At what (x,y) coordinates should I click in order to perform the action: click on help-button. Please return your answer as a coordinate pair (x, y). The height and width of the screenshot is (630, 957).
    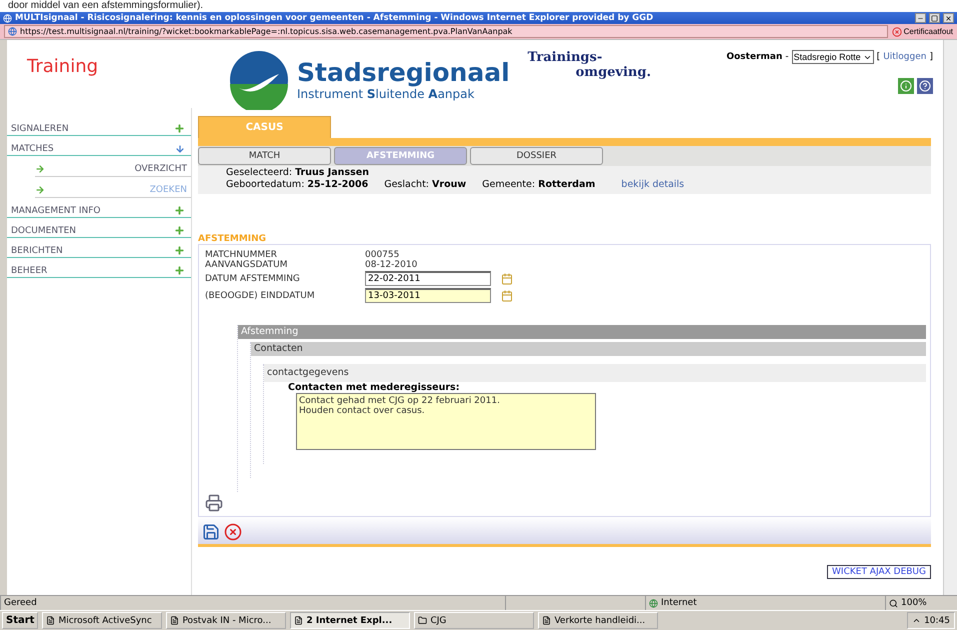
    Looking at the image, I should click on (925, 86).